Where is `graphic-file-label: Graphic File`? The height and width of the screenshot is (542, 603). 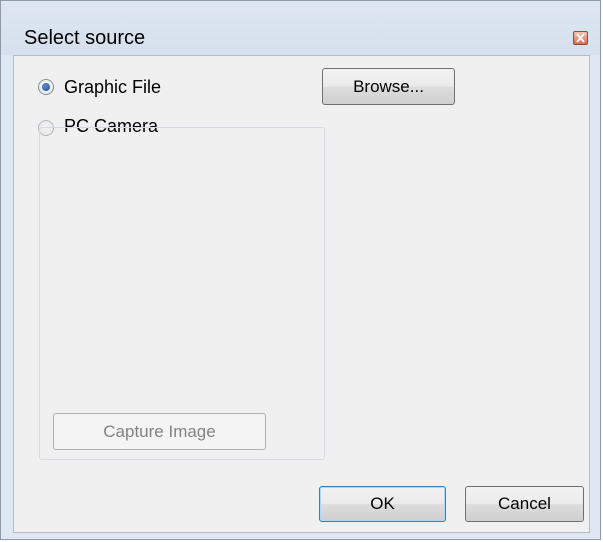
graphic-file-label: Graphic File is located at coordinates (112, 87).